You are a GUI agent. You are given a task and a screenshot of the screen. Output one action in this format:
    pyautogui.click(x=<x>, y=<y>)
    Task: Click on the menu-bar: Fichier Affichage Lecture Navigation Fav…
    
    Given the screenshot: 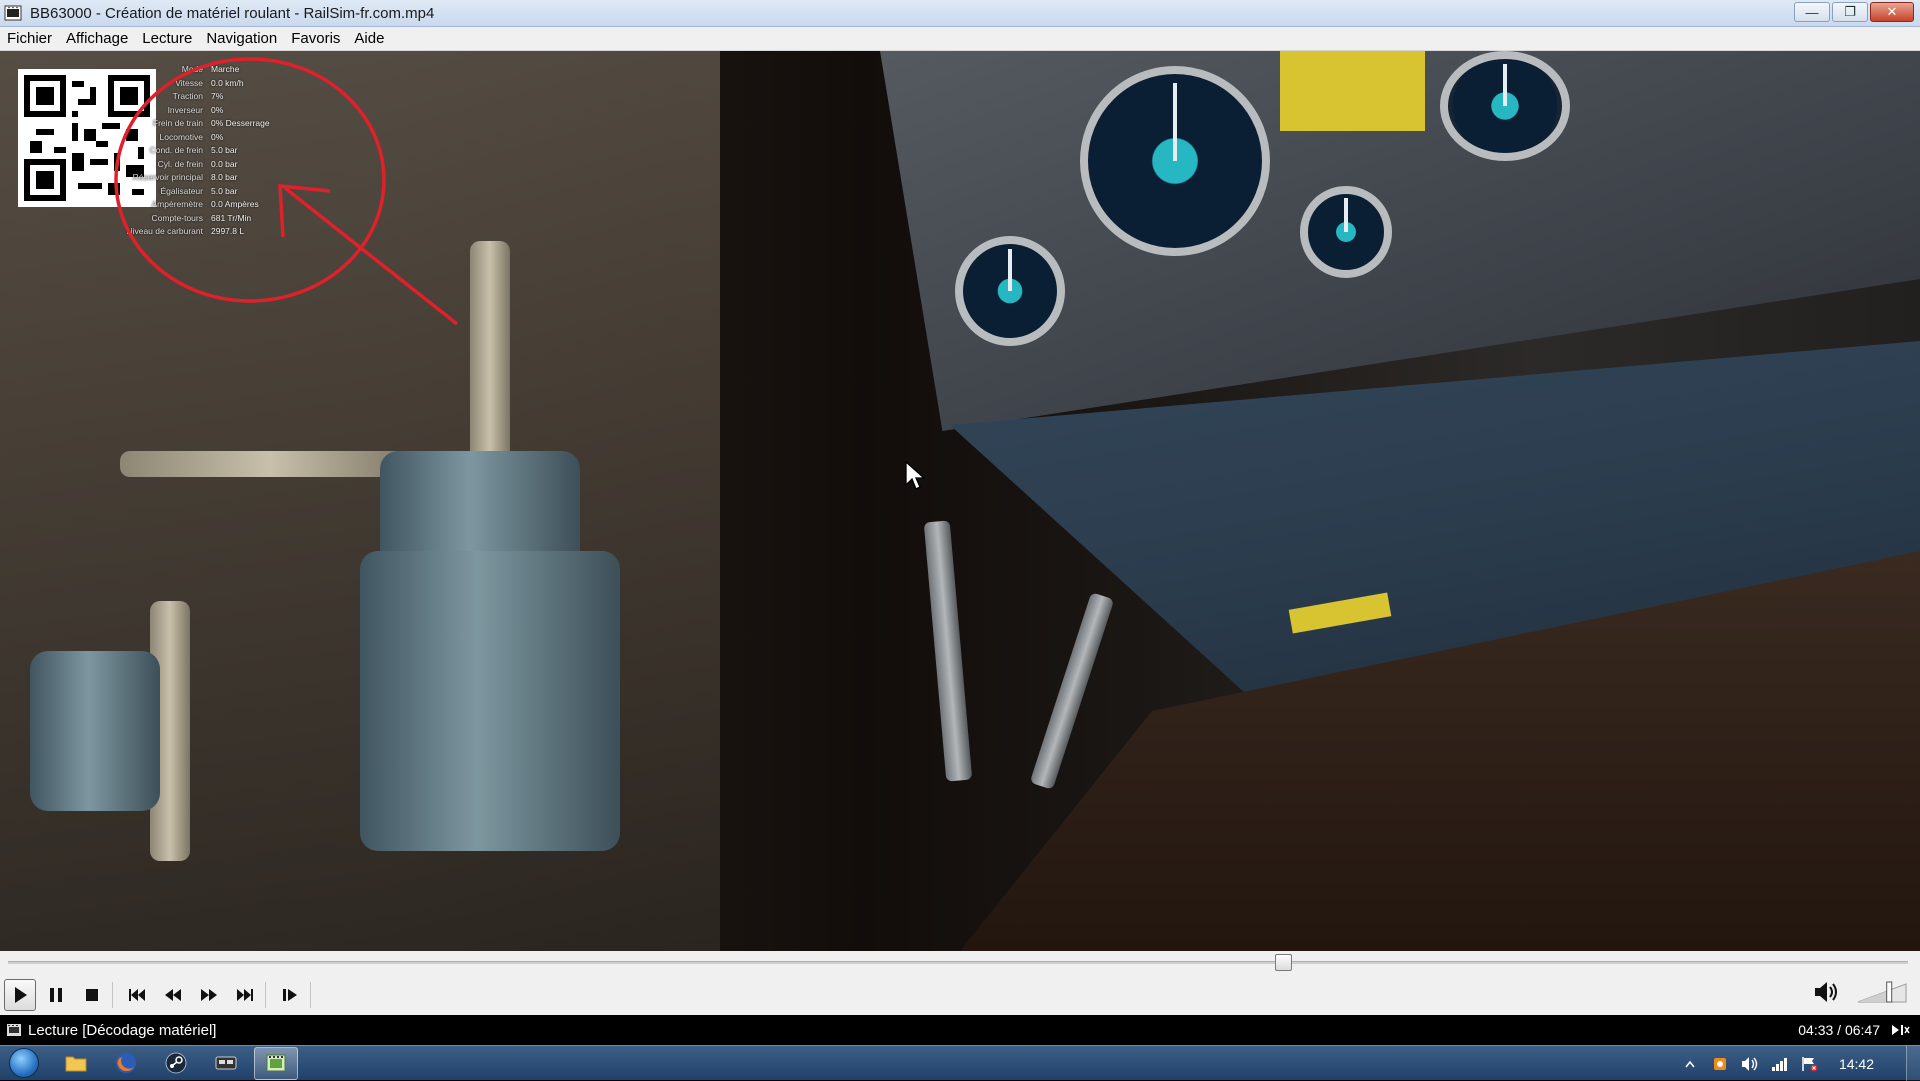 What is the action you would take?
    pyautogui.click(x=960, y=39)
    